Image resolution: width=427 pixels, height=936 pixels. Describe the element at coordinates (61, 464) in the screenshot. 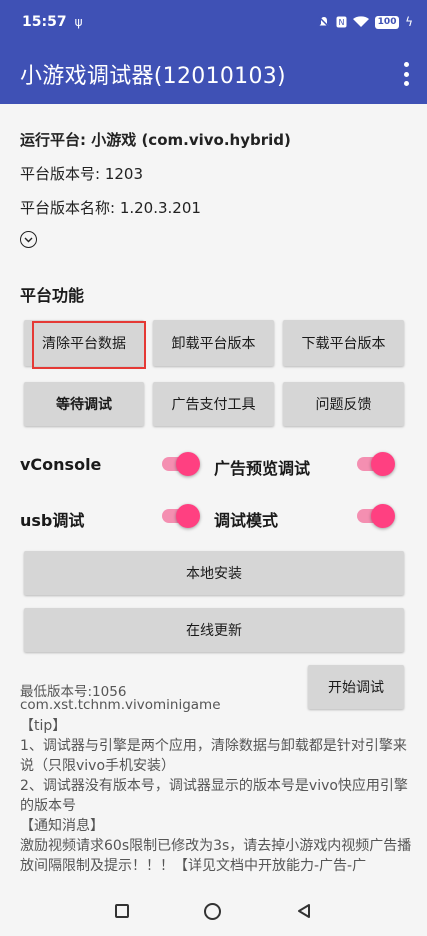

I see `toggle-label-vconsole: vConsole` at that location.